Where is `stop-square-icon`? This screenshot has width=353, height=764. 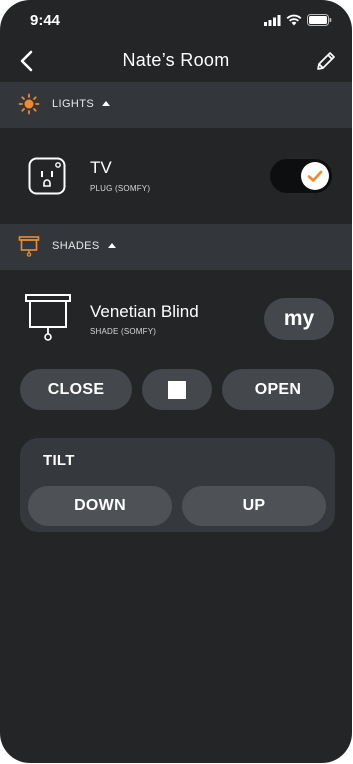 stop-square-icon is located at coordinates (177, 389).